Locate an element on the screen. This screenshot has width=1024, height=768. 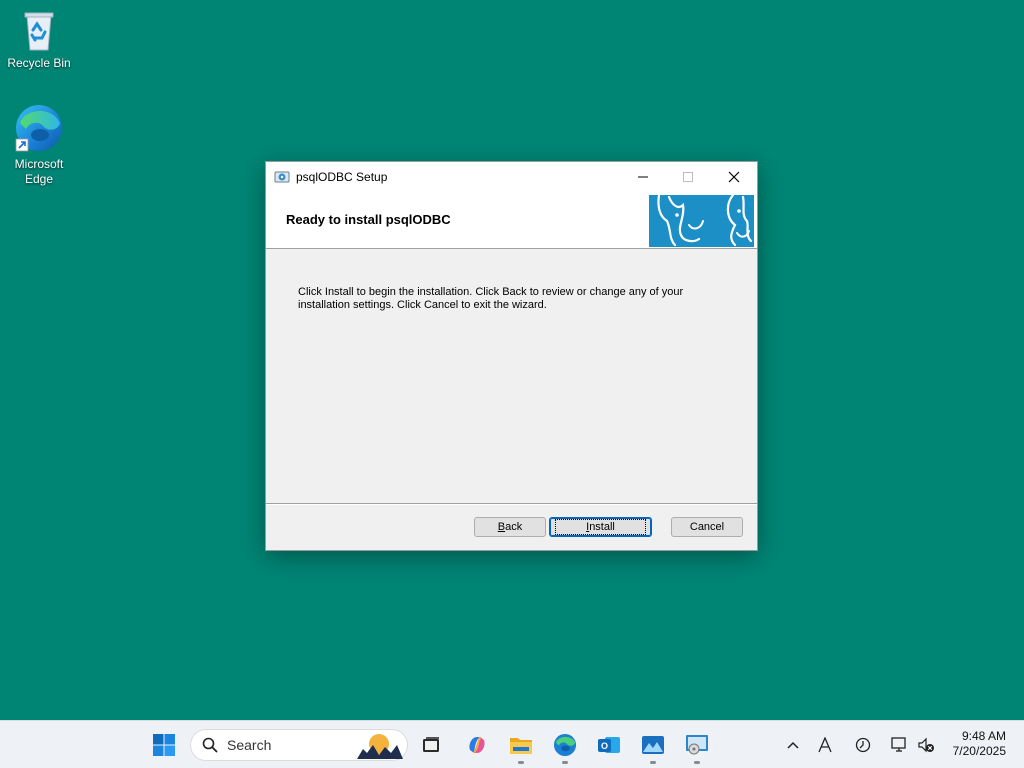
network-button is located at coordinates (900, 745).